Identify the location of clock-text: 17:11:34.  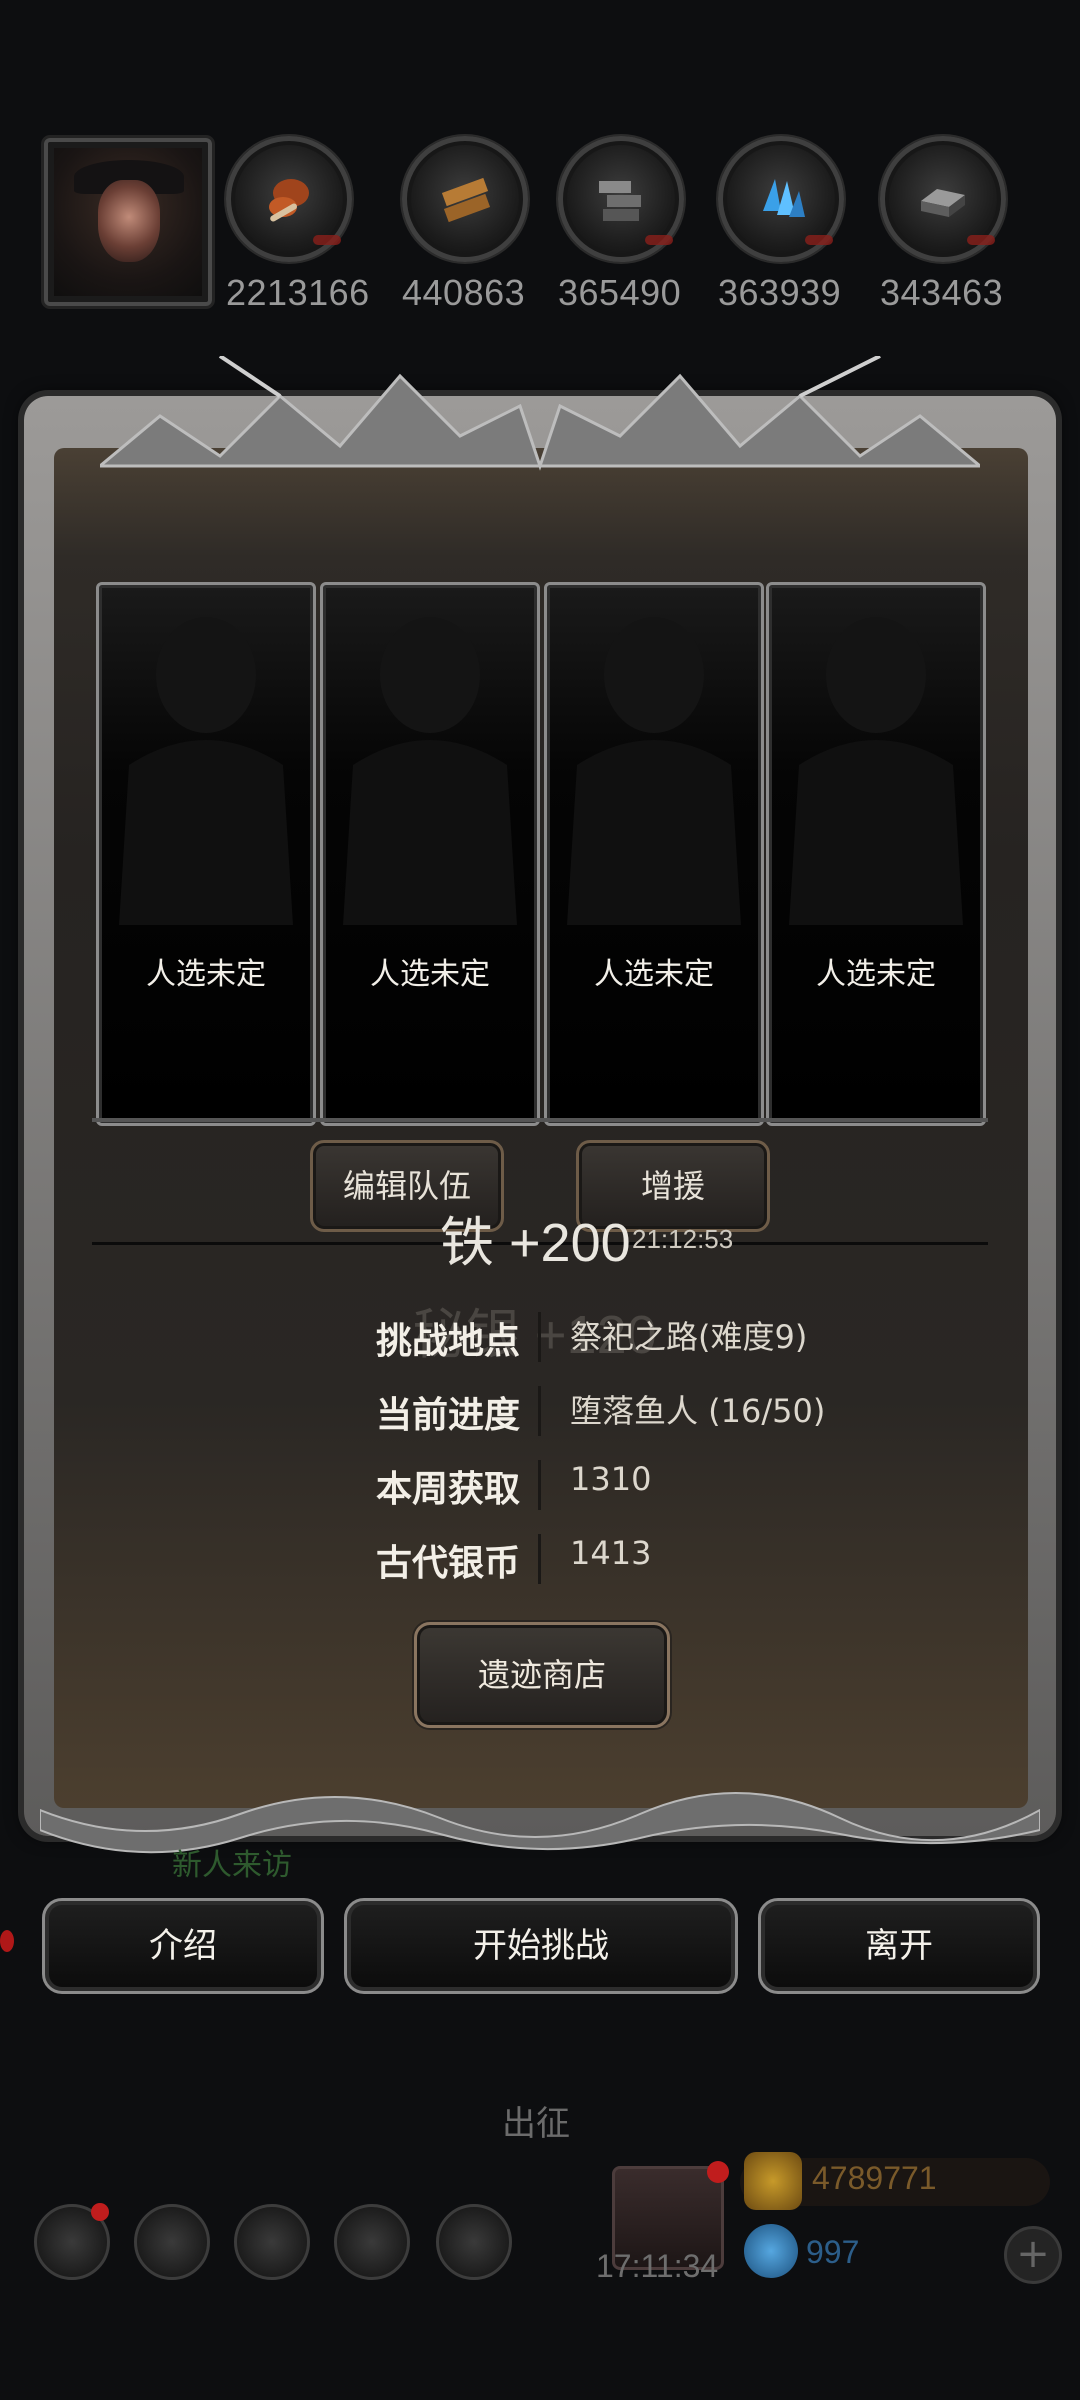
(657, 2266).